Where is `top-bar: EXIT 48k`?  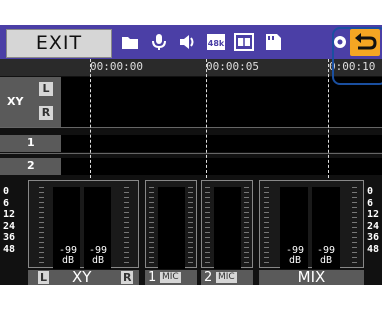 top-bar: EXIT 48k is located at coordinates (191, 42).